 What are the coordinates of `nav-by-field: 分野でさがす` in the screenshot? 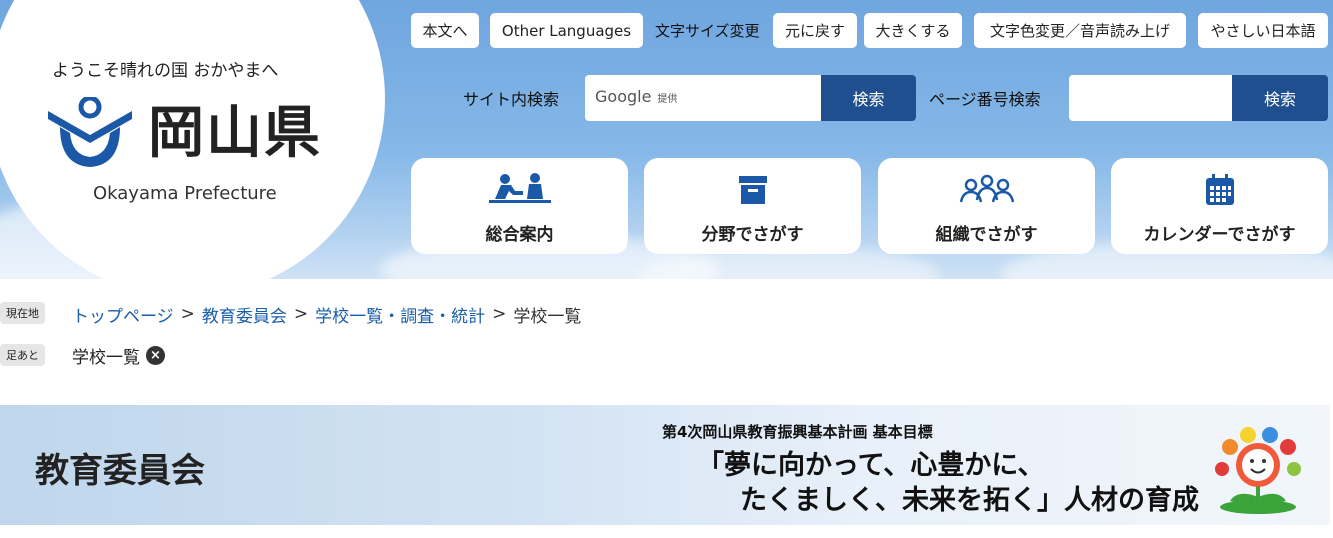 It's located at (752, 206).